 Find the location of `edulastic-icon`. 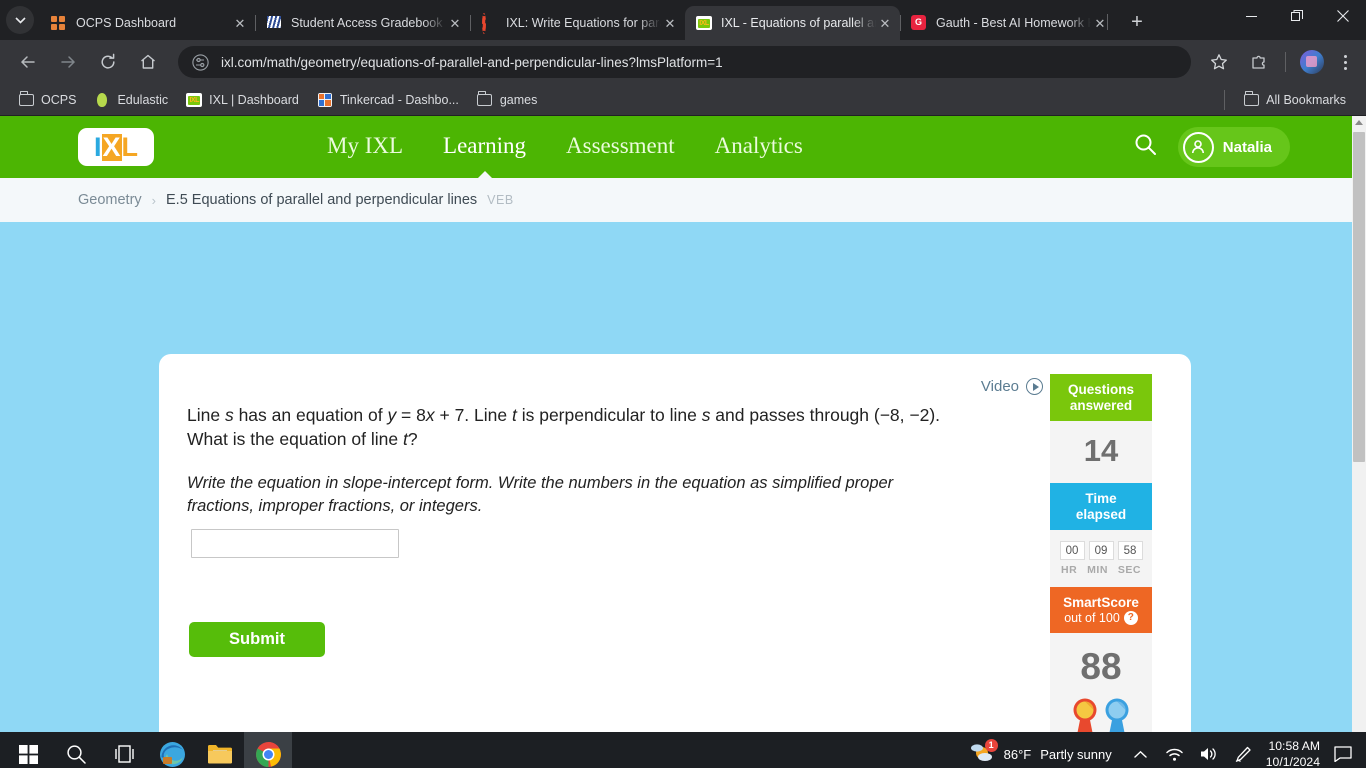

edulastic-icon is located at coordinates (102, 100).